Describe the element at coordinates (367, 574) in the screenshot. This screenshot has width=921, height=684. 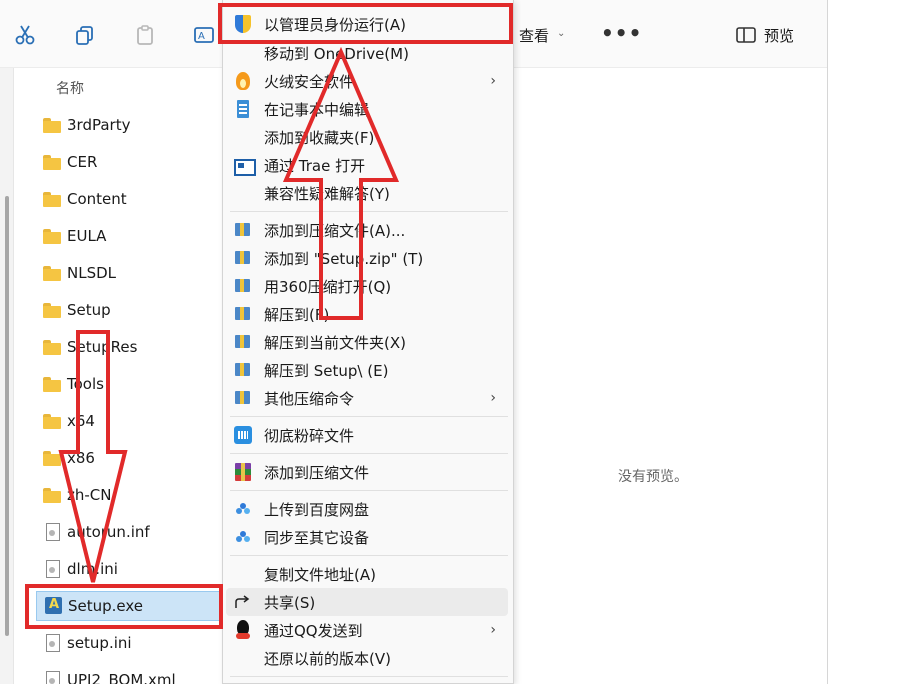
I see `menu-item-copy-path: 复制文件地址(A)` at that location.